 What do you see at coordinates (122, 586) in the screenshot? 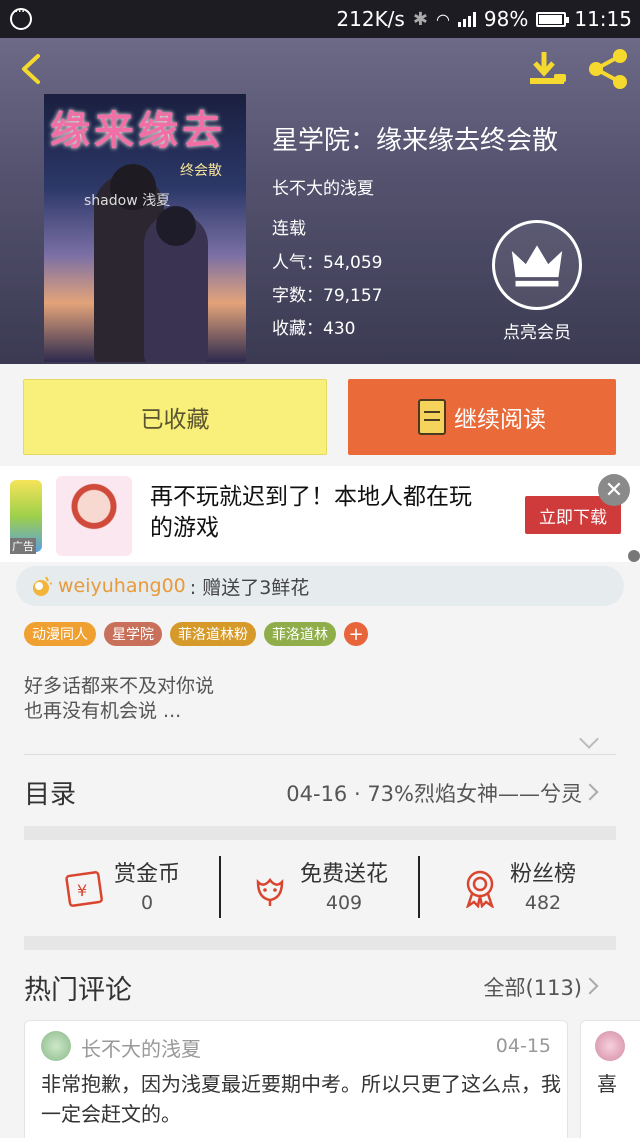
I see `gift-user: weiyuhang00` at bounding box center [122, 586].